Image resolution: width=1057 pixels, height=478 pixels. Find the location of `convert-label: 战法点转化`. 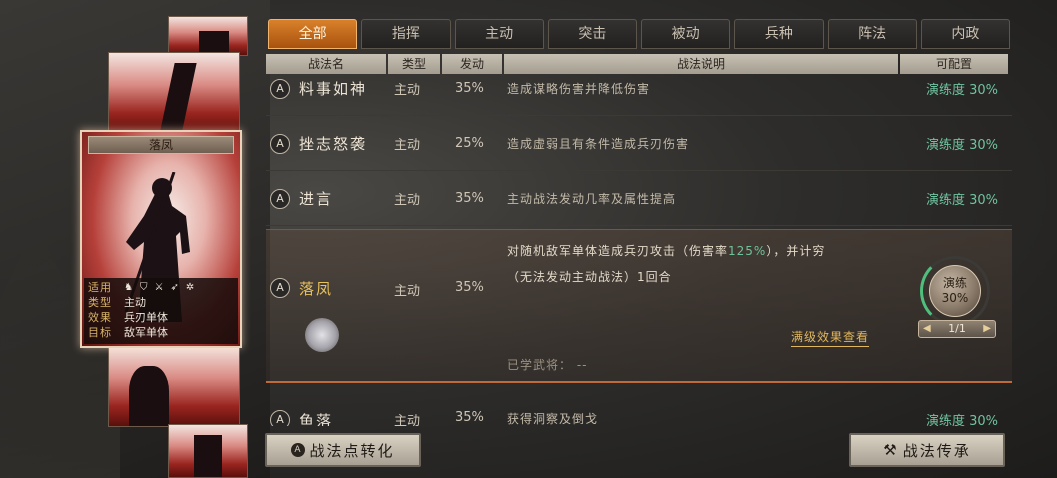

convert-label: 战法点转化 is located at coordinates (352, 450).